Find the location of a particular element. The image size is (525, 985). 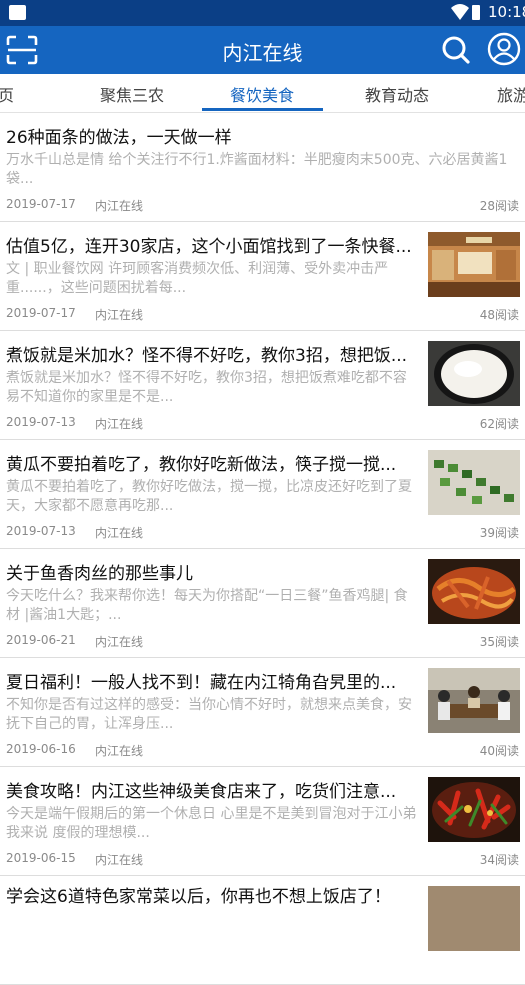

article-read-count: 62阅读 is located at coordinates (499, 424).